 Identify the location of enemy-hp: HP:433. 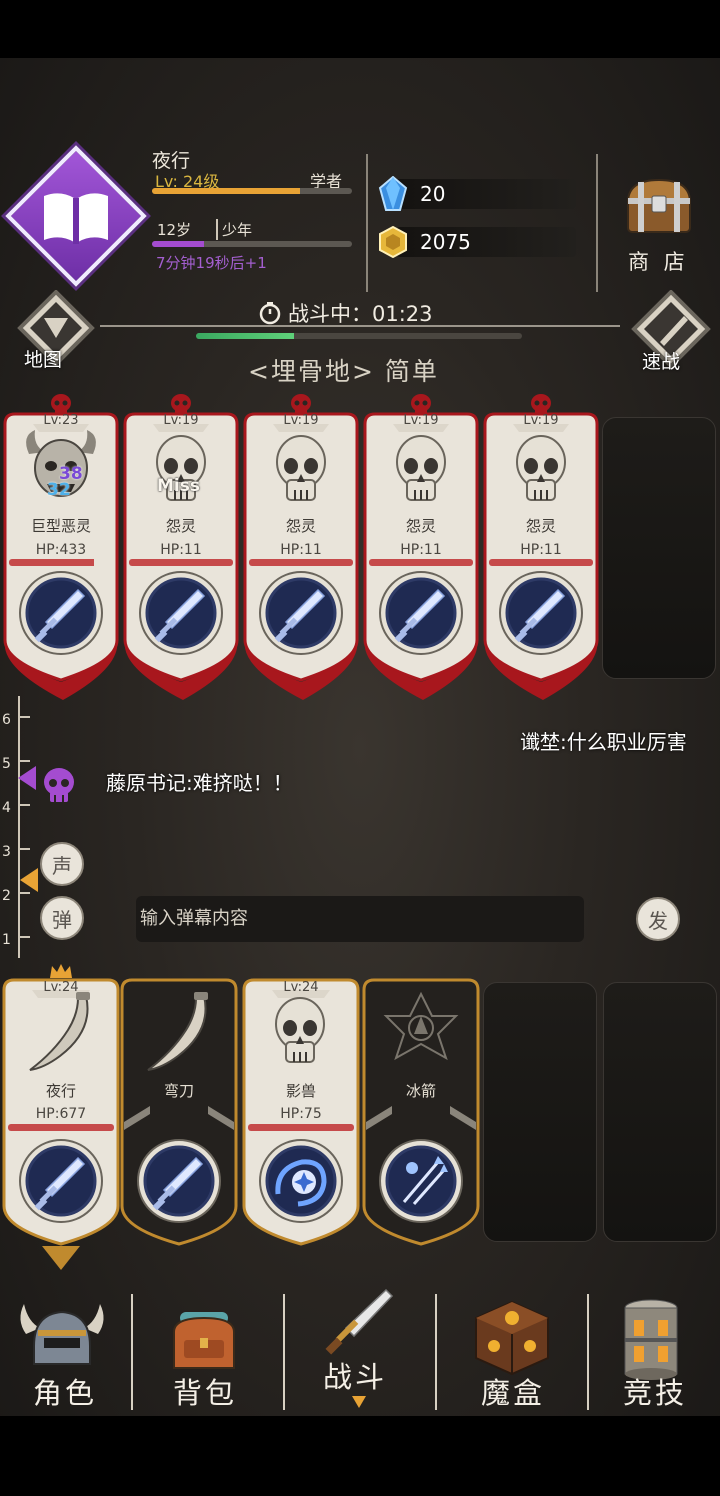
(61, 550).